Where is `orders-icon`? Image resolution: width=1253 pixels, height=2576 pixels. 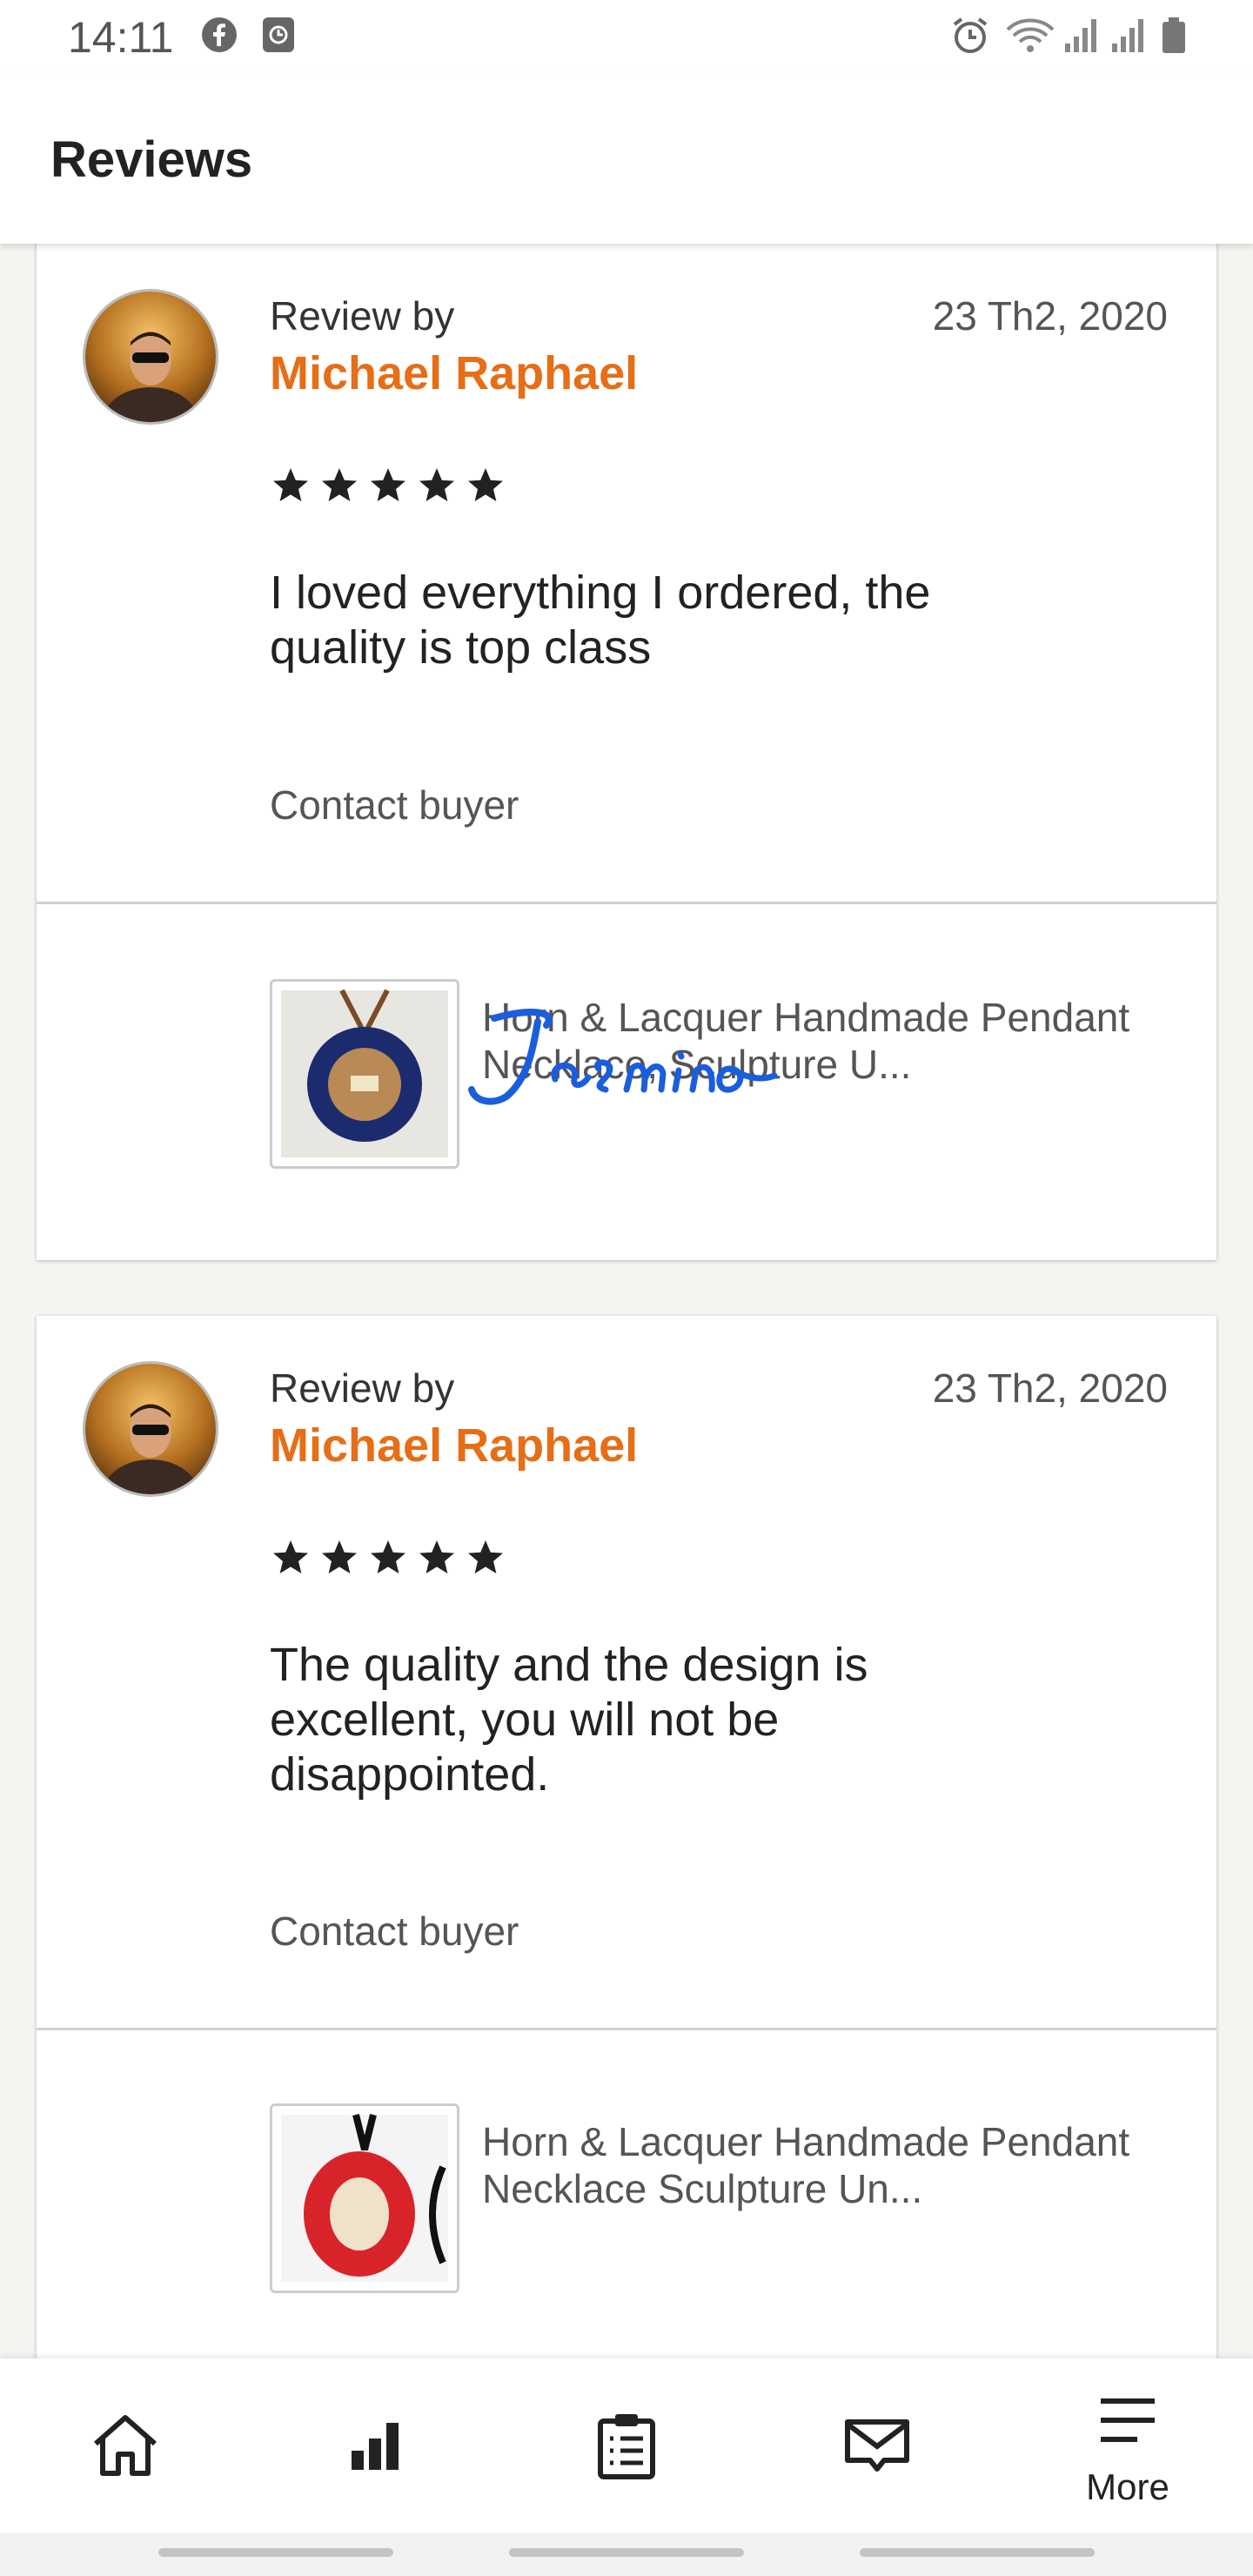
orders-icon is located at coordinates (626, 2446).